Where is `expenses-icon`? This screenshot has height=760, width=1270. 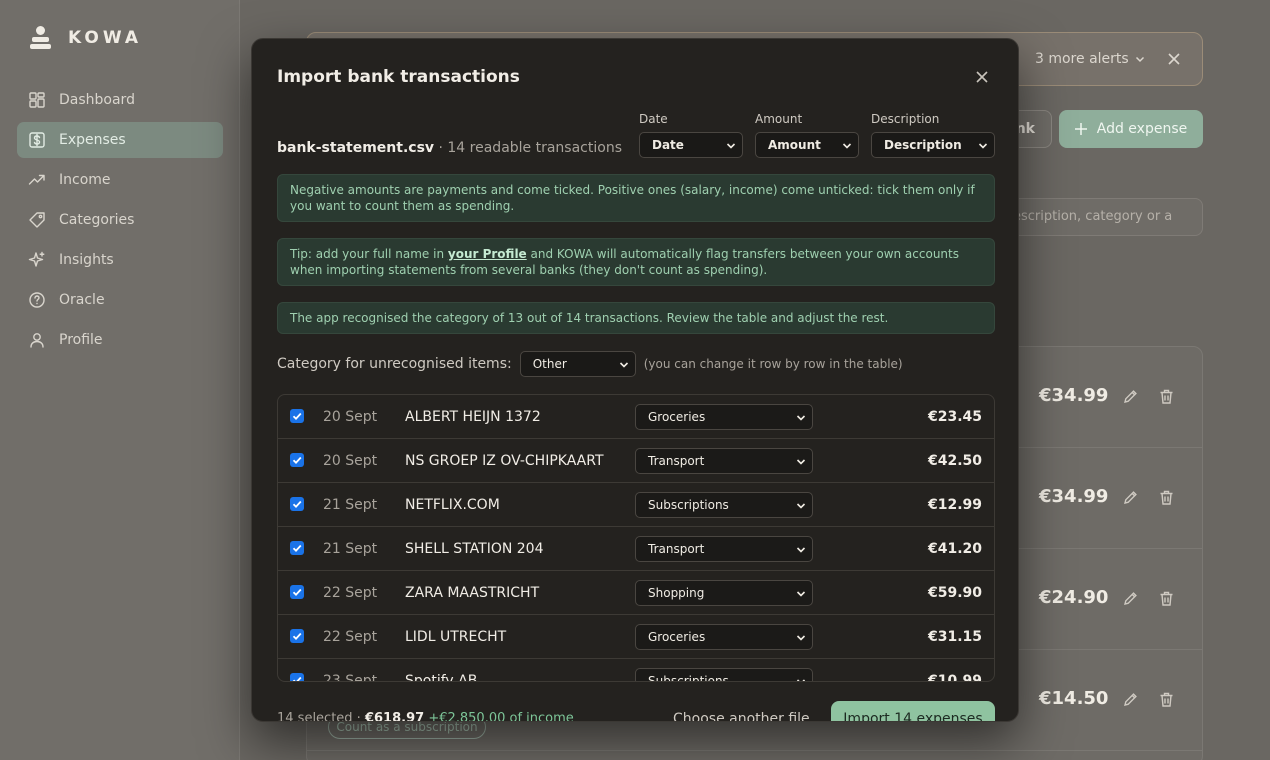 expenses-icon is located at coordinates (37, 140).